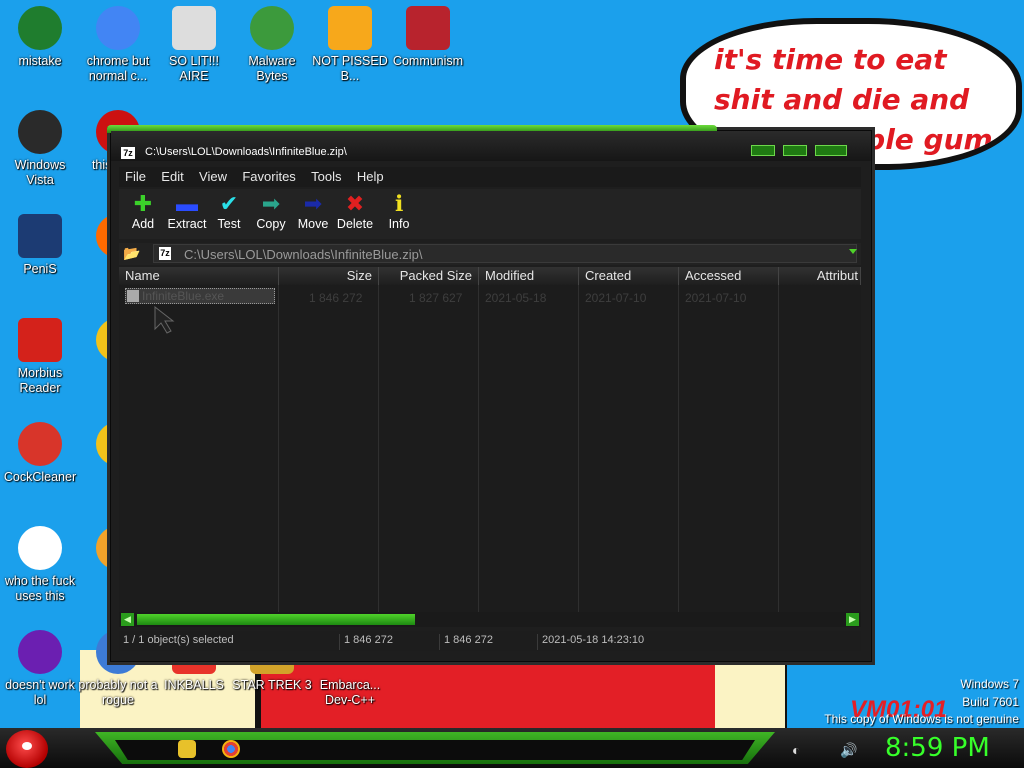  I want to click on desktop-icon: doesn't work lol, so click(40, 666).